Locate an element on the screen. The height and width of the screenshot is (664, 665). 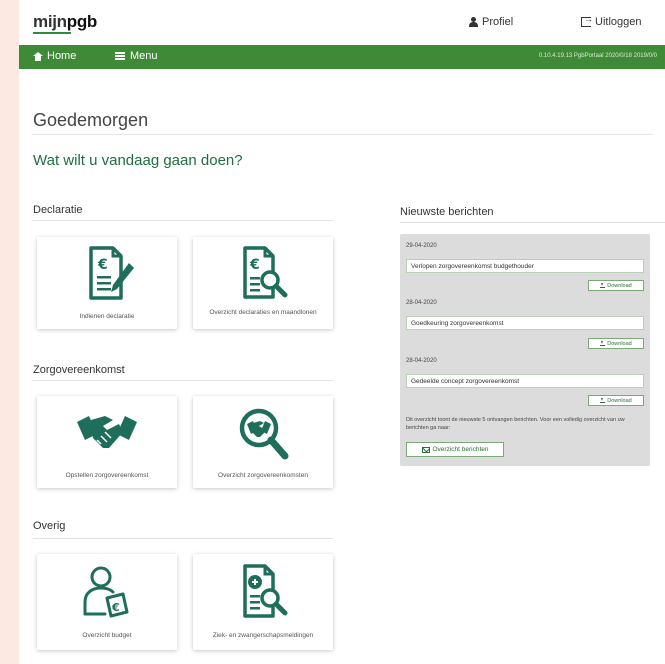
logout-icon is located at coordinates (587, 20).